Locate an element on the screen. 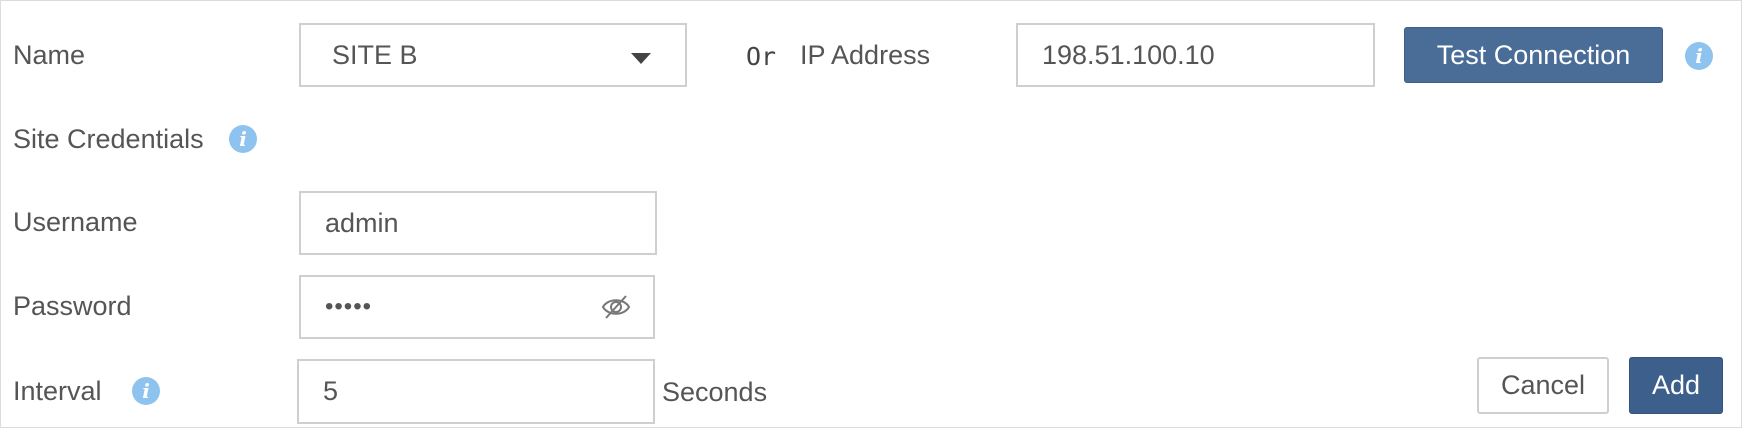  cancel-button: Cancel is located at coordinates (1543, 385).